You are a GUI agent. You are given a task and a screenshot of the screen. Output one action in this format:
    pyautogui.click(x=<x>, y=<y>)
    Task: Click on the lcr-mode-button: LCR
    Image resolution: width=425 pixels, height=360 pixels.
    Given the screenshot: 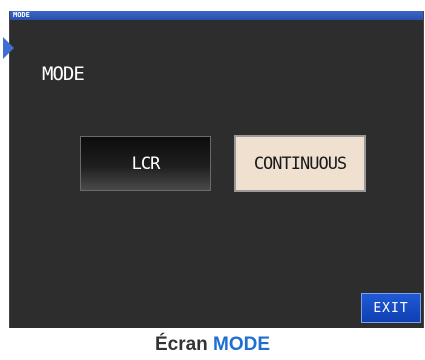 What is the action you would take?
    pyautogui.click(x=145, y=163)
    